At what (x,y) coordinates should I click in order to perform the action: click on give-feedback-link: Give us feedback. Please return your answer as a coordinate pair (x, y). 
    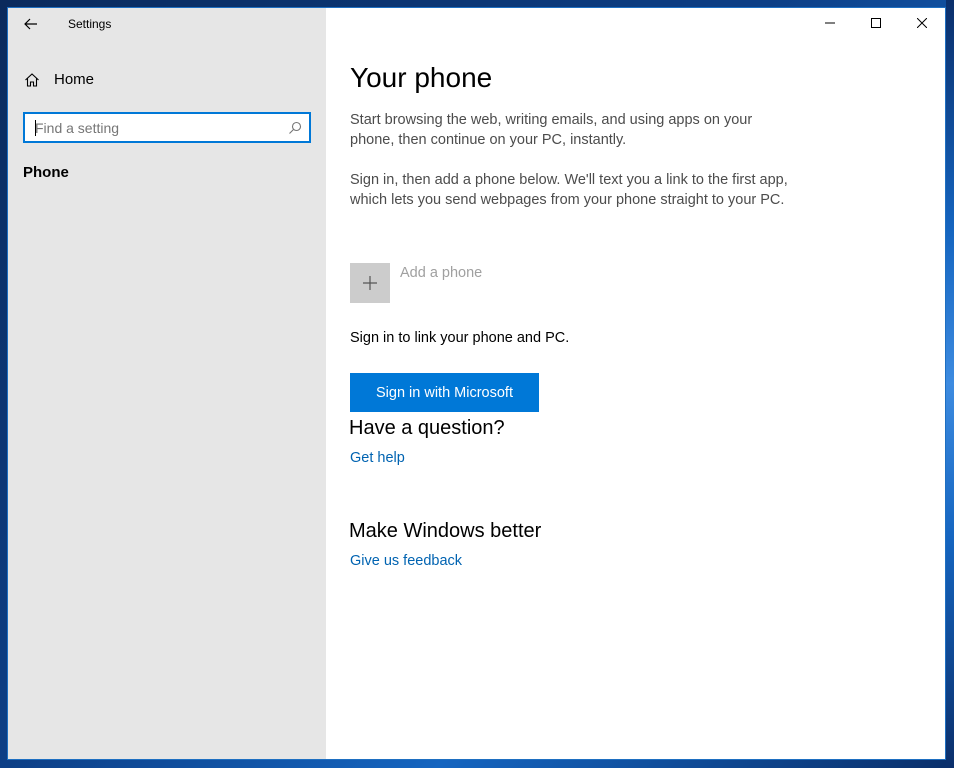
    Looking at the image, I should click on (406, 561).